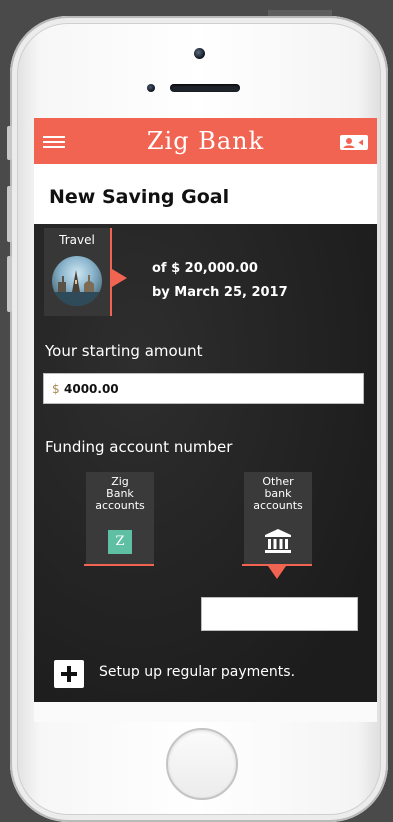 This screenshot has height=822, width=393. Describe the element at coordinates (69, 674) in the screenshot. I see `plus-icon` at that location.